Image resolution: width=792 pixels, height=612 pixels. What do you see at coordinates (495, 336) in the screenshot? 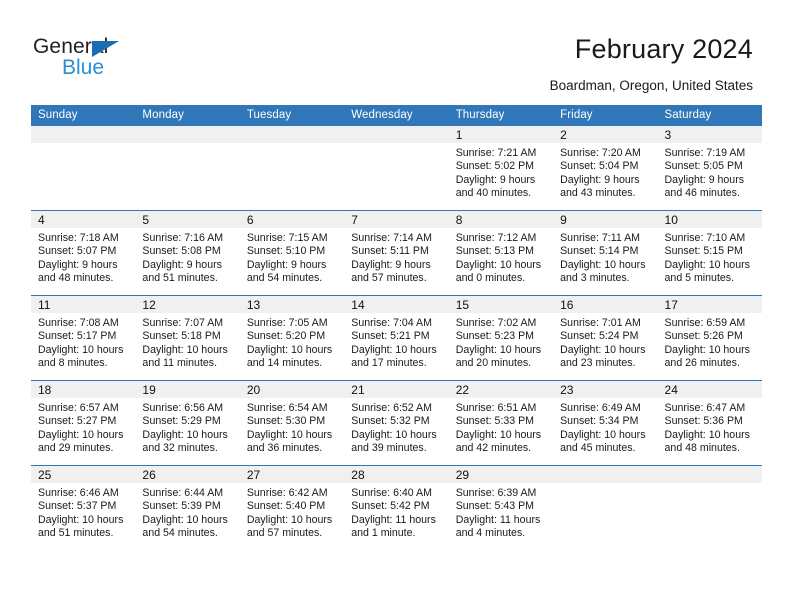
I see `sunset-time: Sunset: 5:23 PM` at bounding box center [495, 336].